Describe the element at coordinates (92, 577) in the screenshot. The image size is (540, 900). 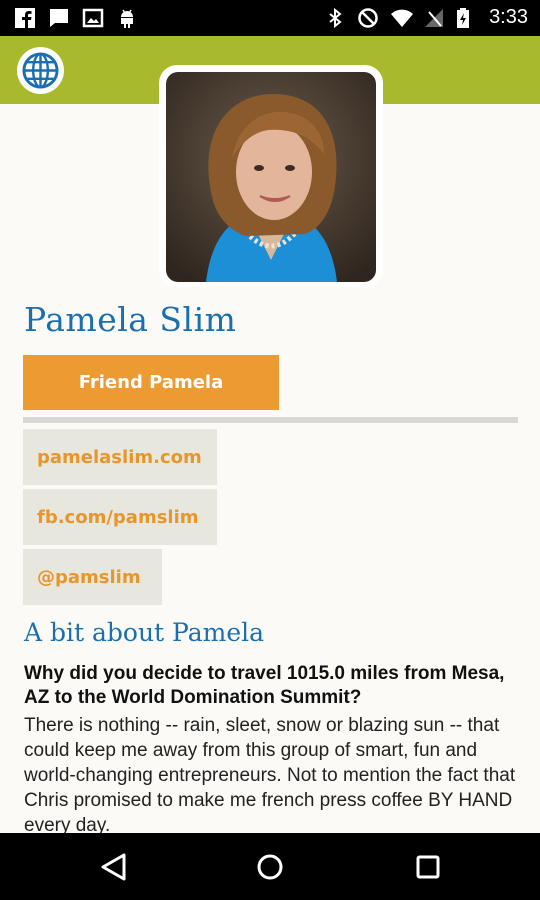
I see `twitter-link: @pamslim` at that location.